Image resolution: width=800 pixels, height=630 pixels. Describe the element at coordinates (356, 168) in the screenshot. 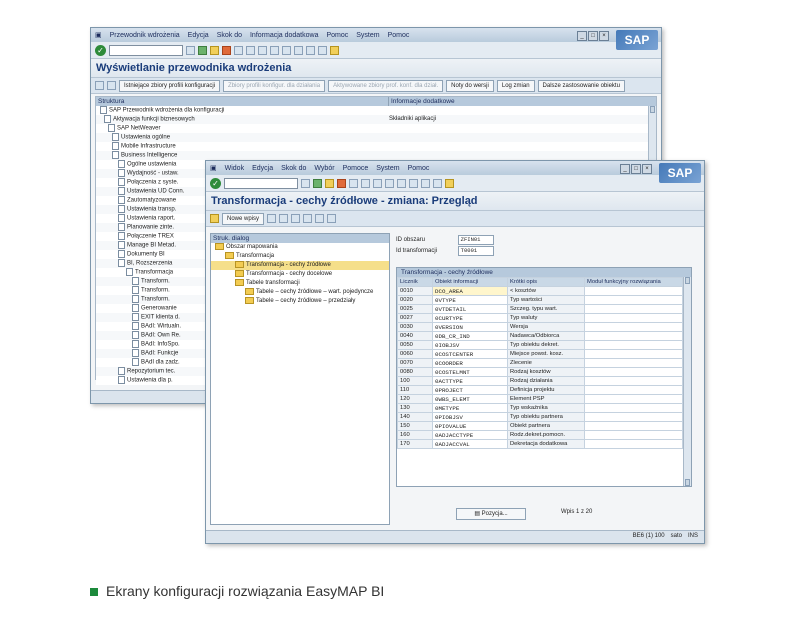

I see `menu-item: Pomoce` at that location.